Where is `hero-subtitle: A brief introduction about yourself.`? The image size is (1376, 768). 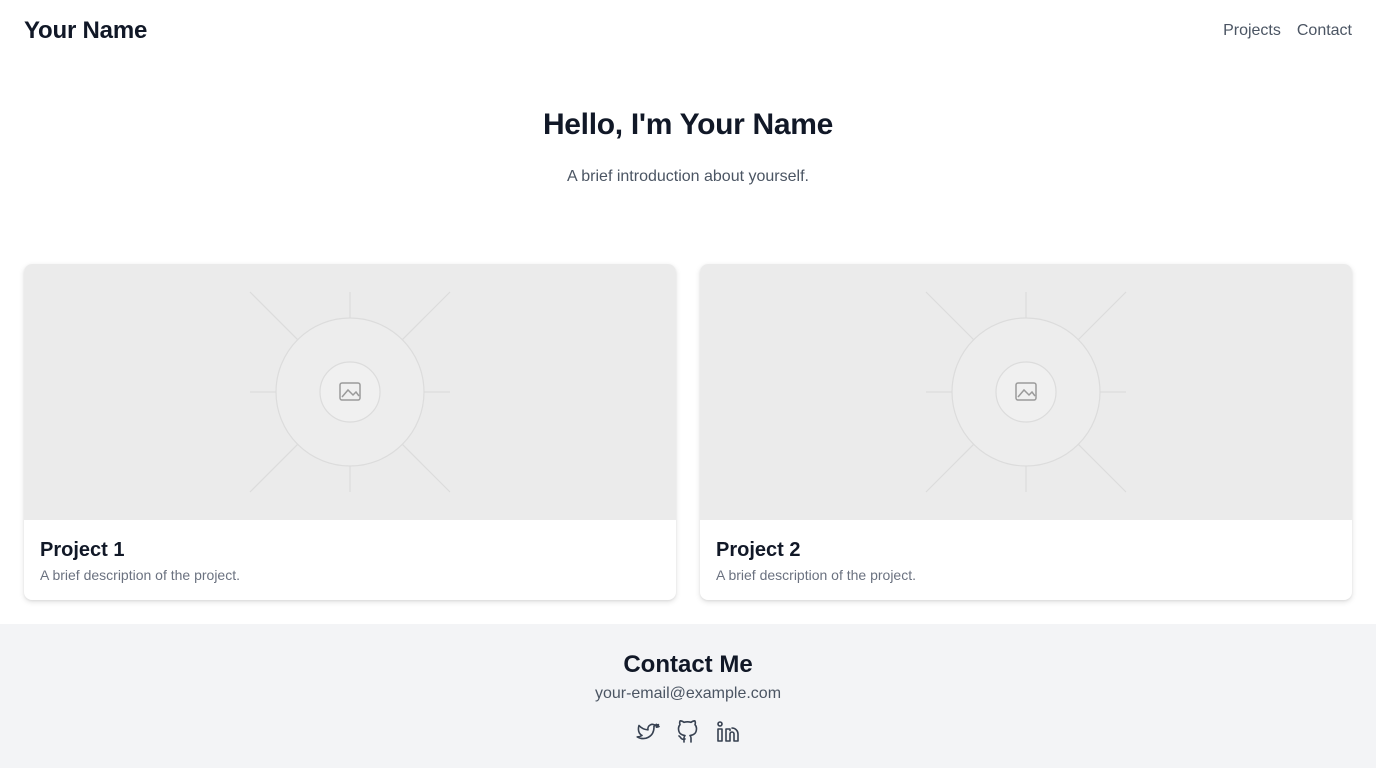
hero-subtitle: A brief introduction about yourself. is located at coordinates (688, 176).